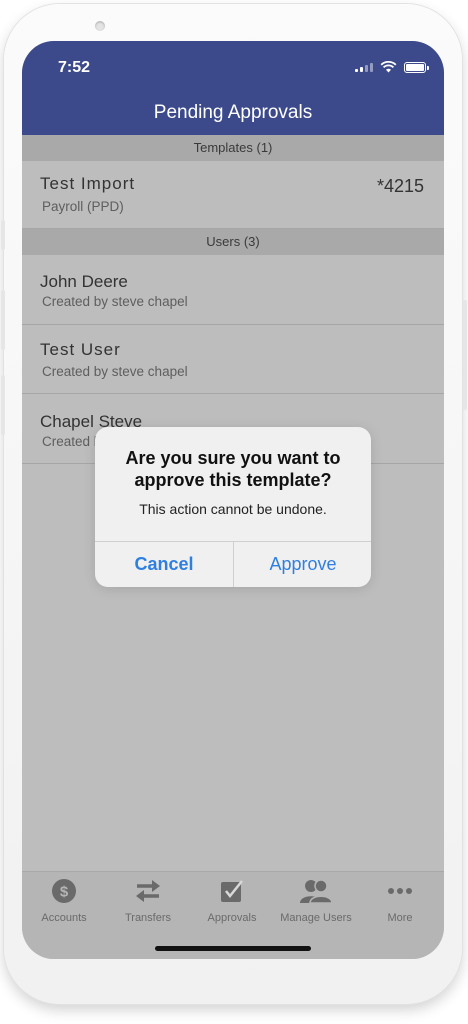 Image resolution: width=468 pixels, height=1024 pixels. I want to click on tab-manage-users: Manage Users, so click(316, 901).